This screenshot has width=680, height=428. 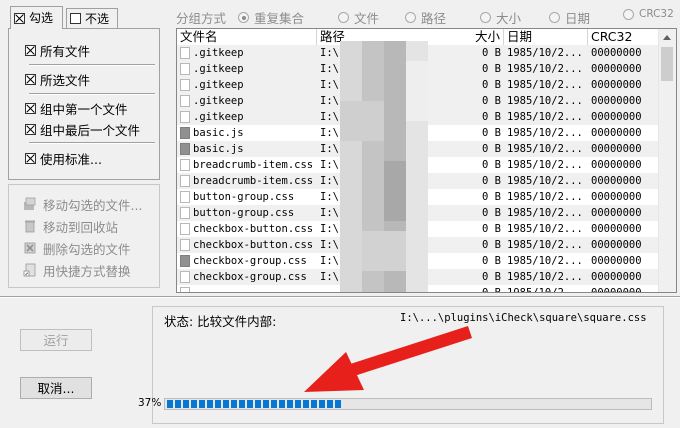 I want to click on tab-check-checkbox, so click(x=19, y=18).